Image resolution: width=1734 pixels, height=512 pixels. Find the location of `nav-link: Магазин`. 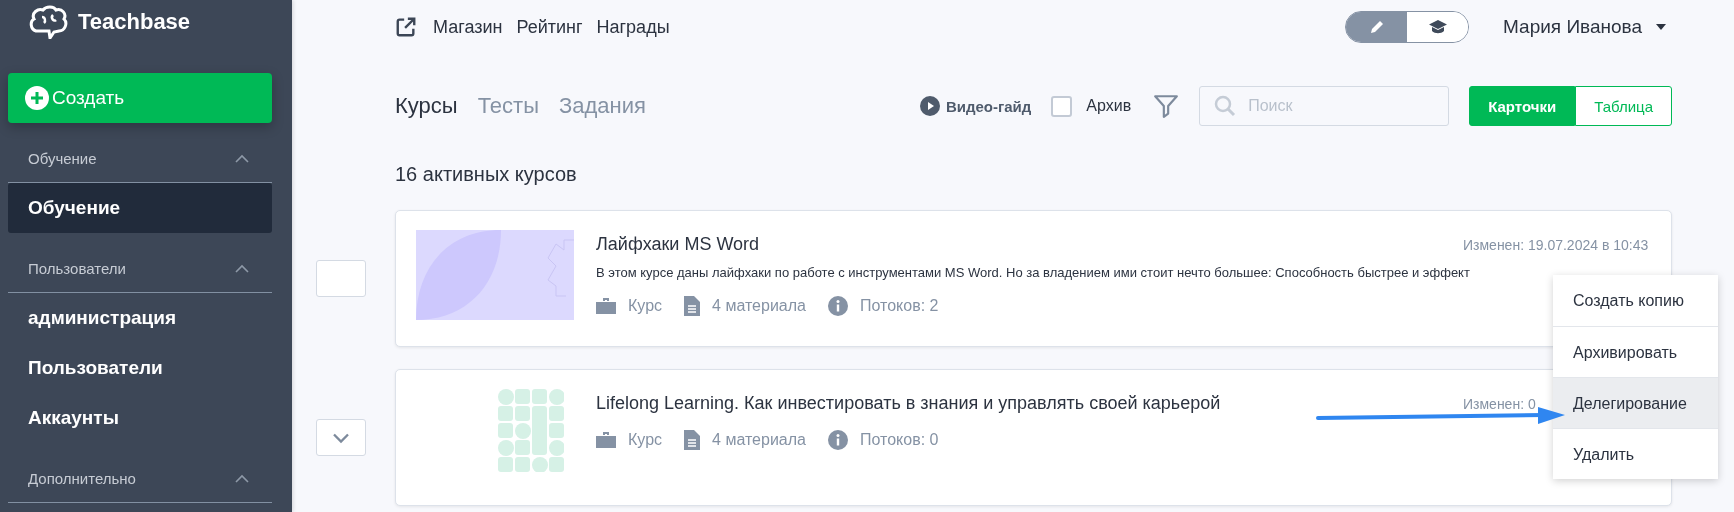

nav-link: Магазин is located at coordinates (468, 27).